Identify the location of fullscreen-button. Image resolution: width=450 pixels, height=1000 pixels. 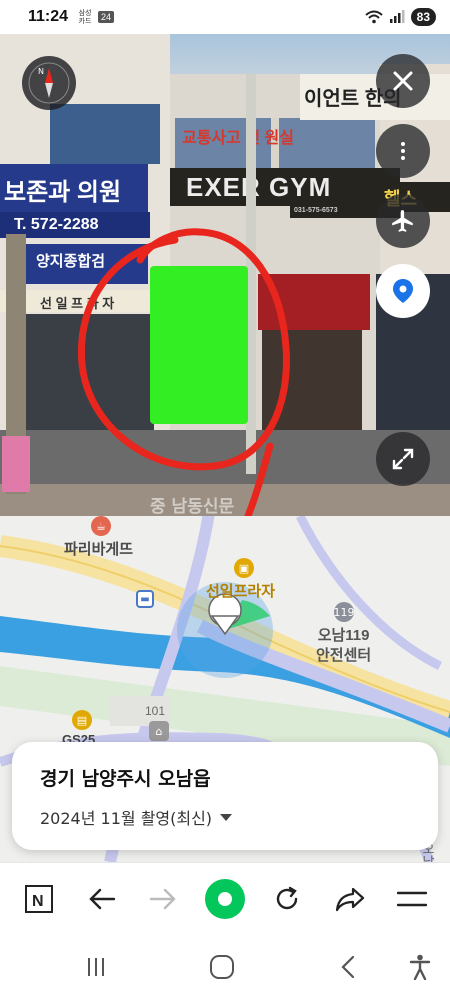
(403, 459).